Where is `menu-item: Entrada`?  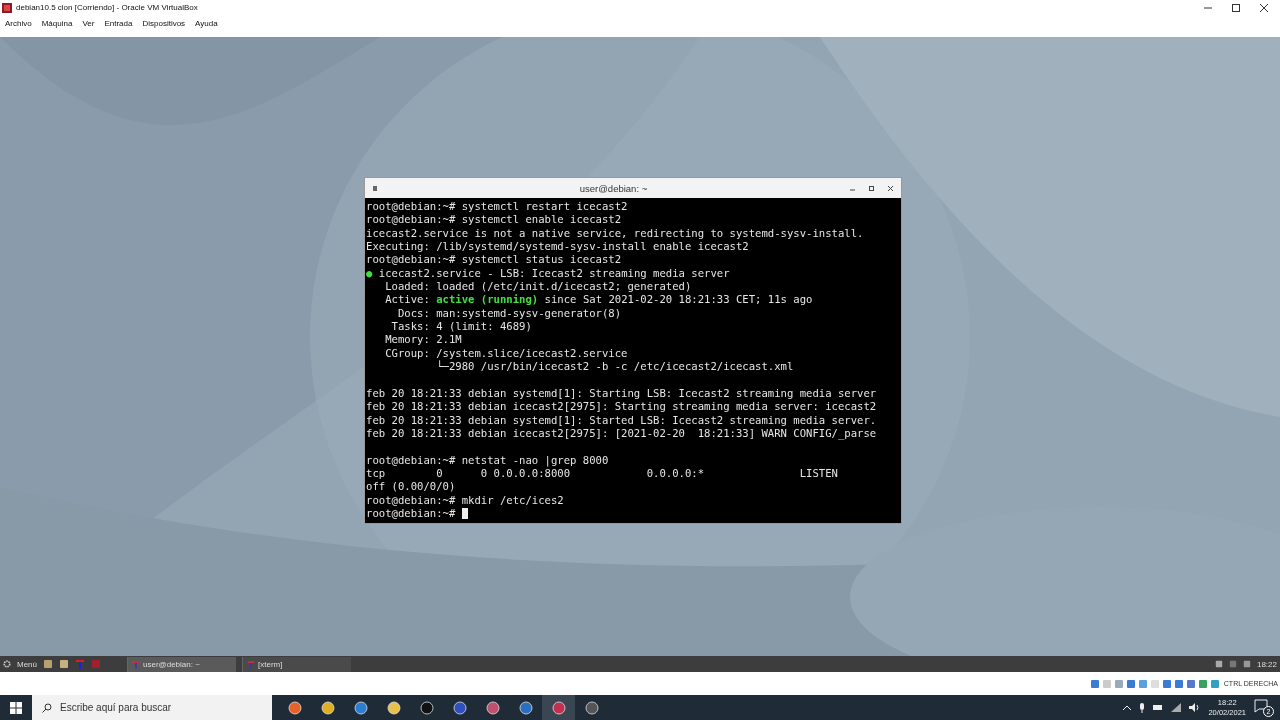 menu-item: Entrada is located at coordinates (118, 23).